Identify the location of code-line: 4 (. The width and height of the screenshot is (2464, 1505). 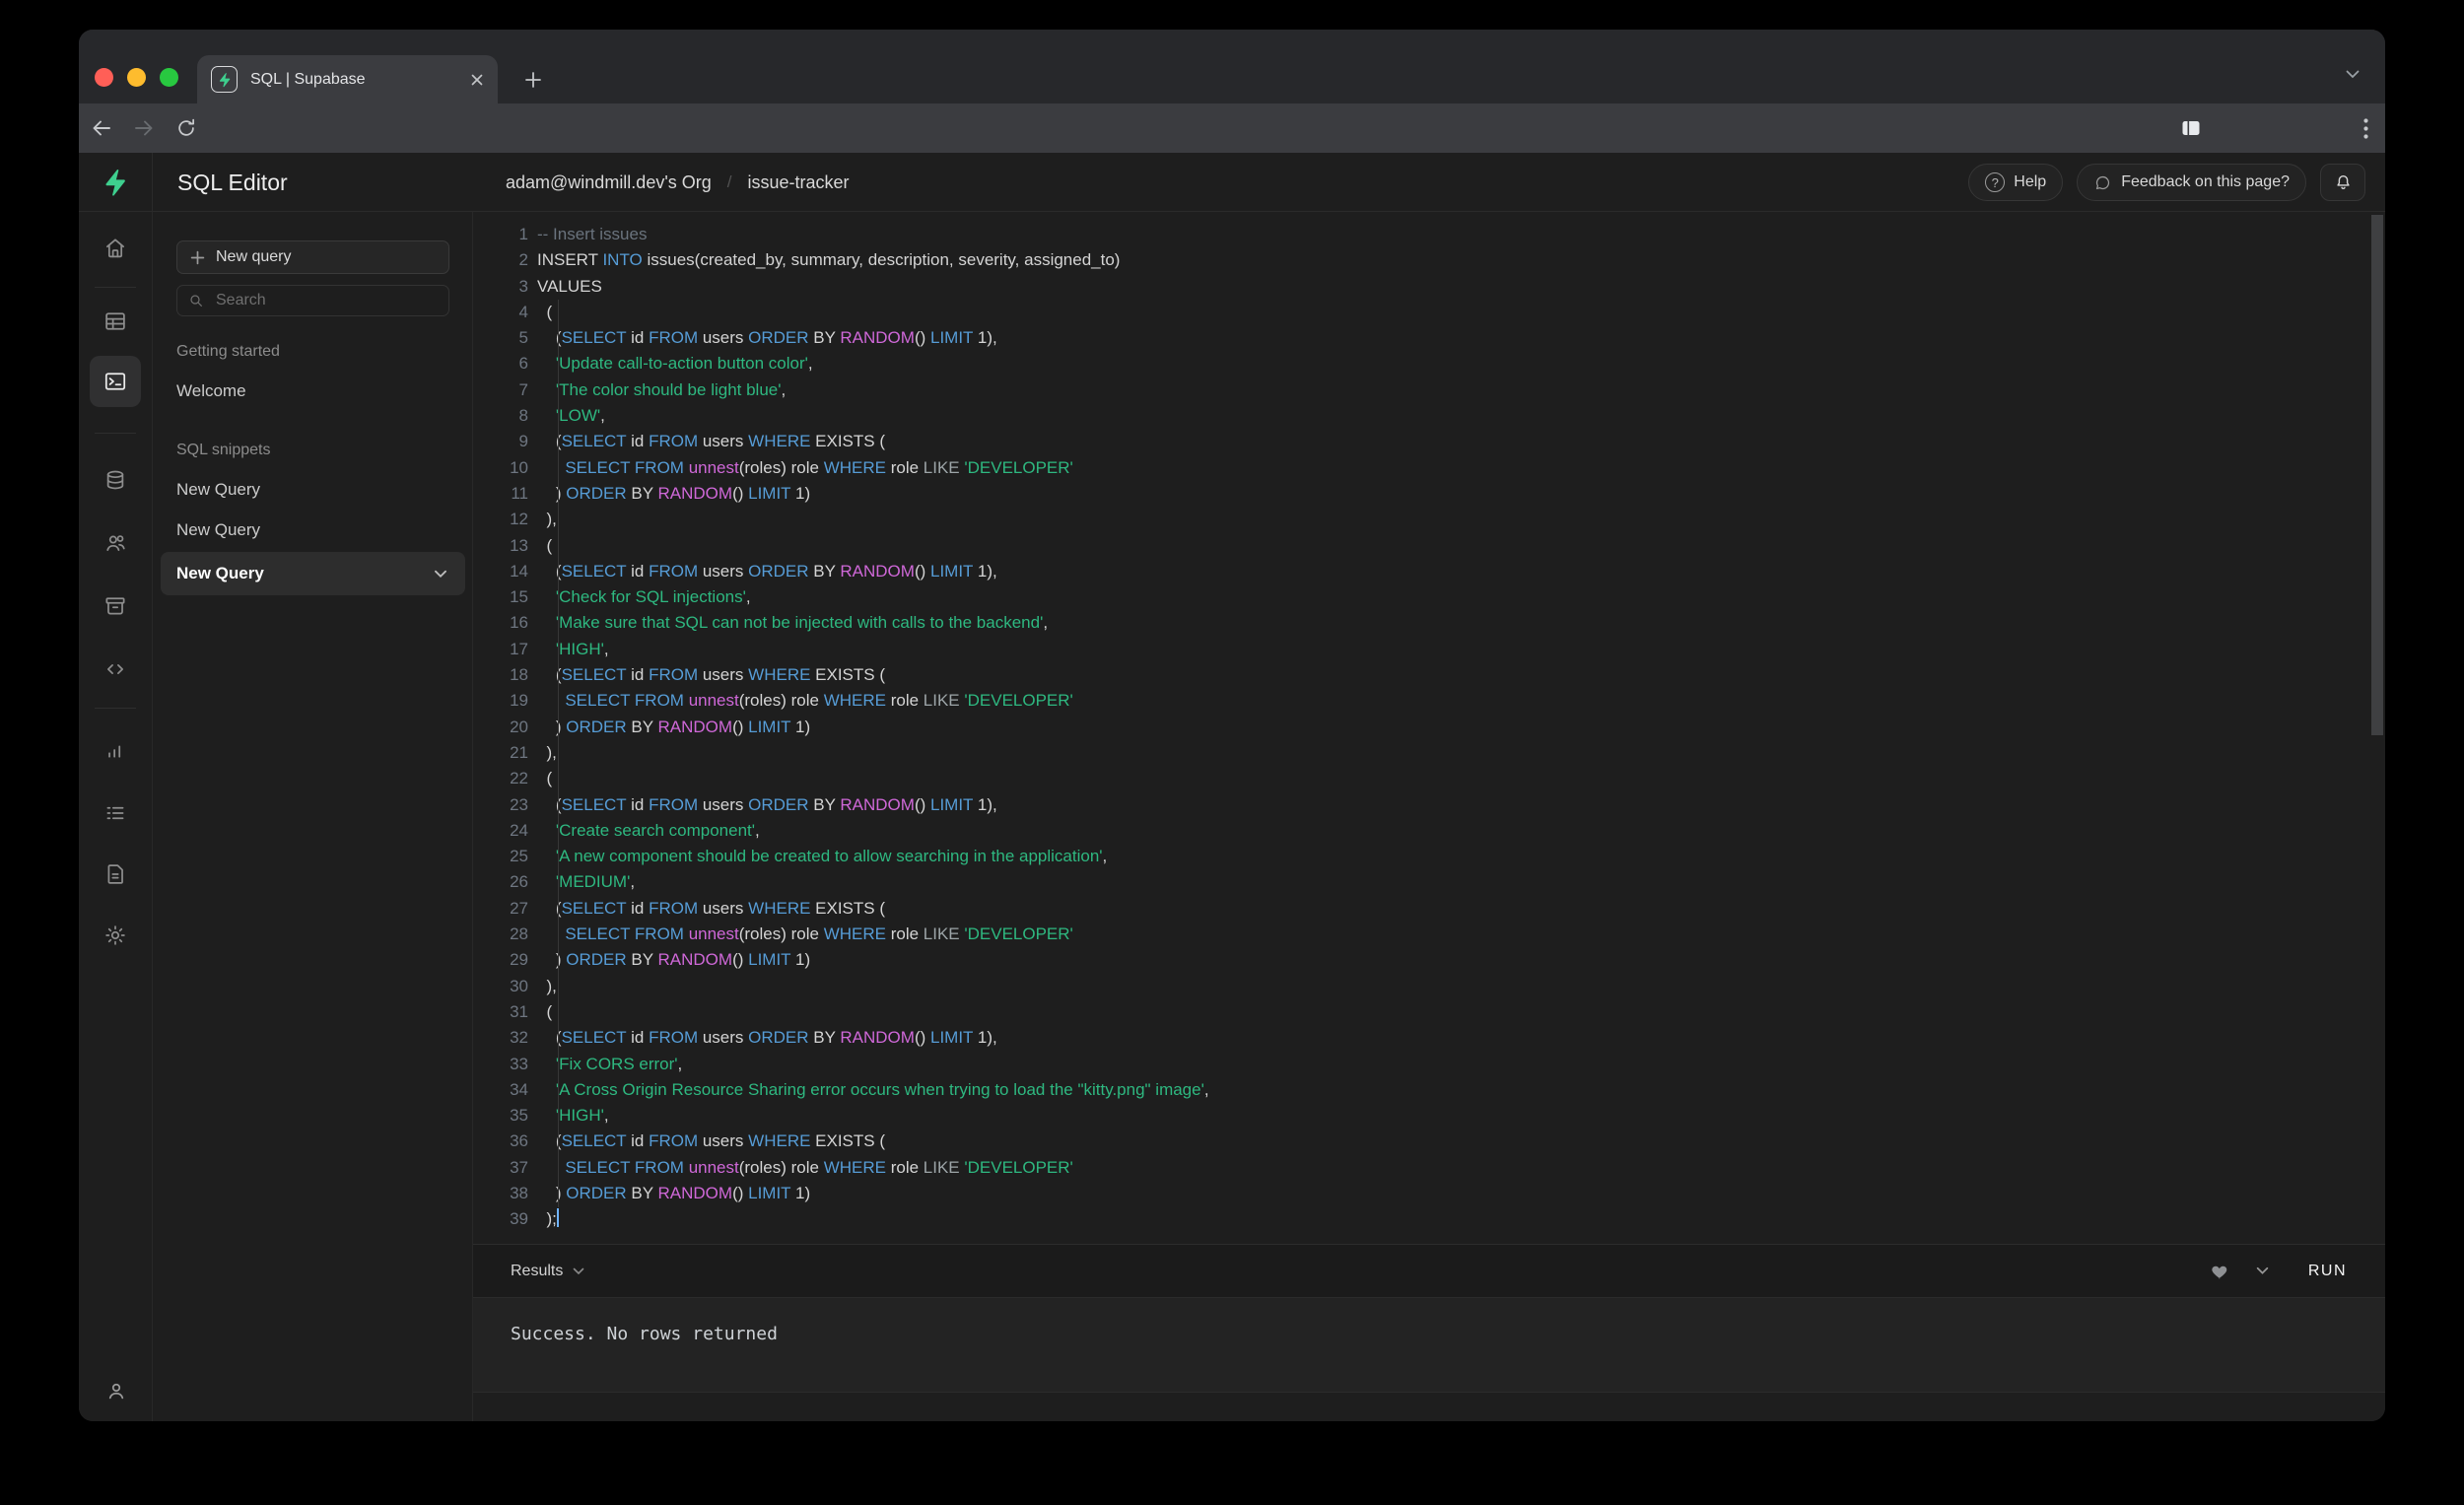
(1429, 312).